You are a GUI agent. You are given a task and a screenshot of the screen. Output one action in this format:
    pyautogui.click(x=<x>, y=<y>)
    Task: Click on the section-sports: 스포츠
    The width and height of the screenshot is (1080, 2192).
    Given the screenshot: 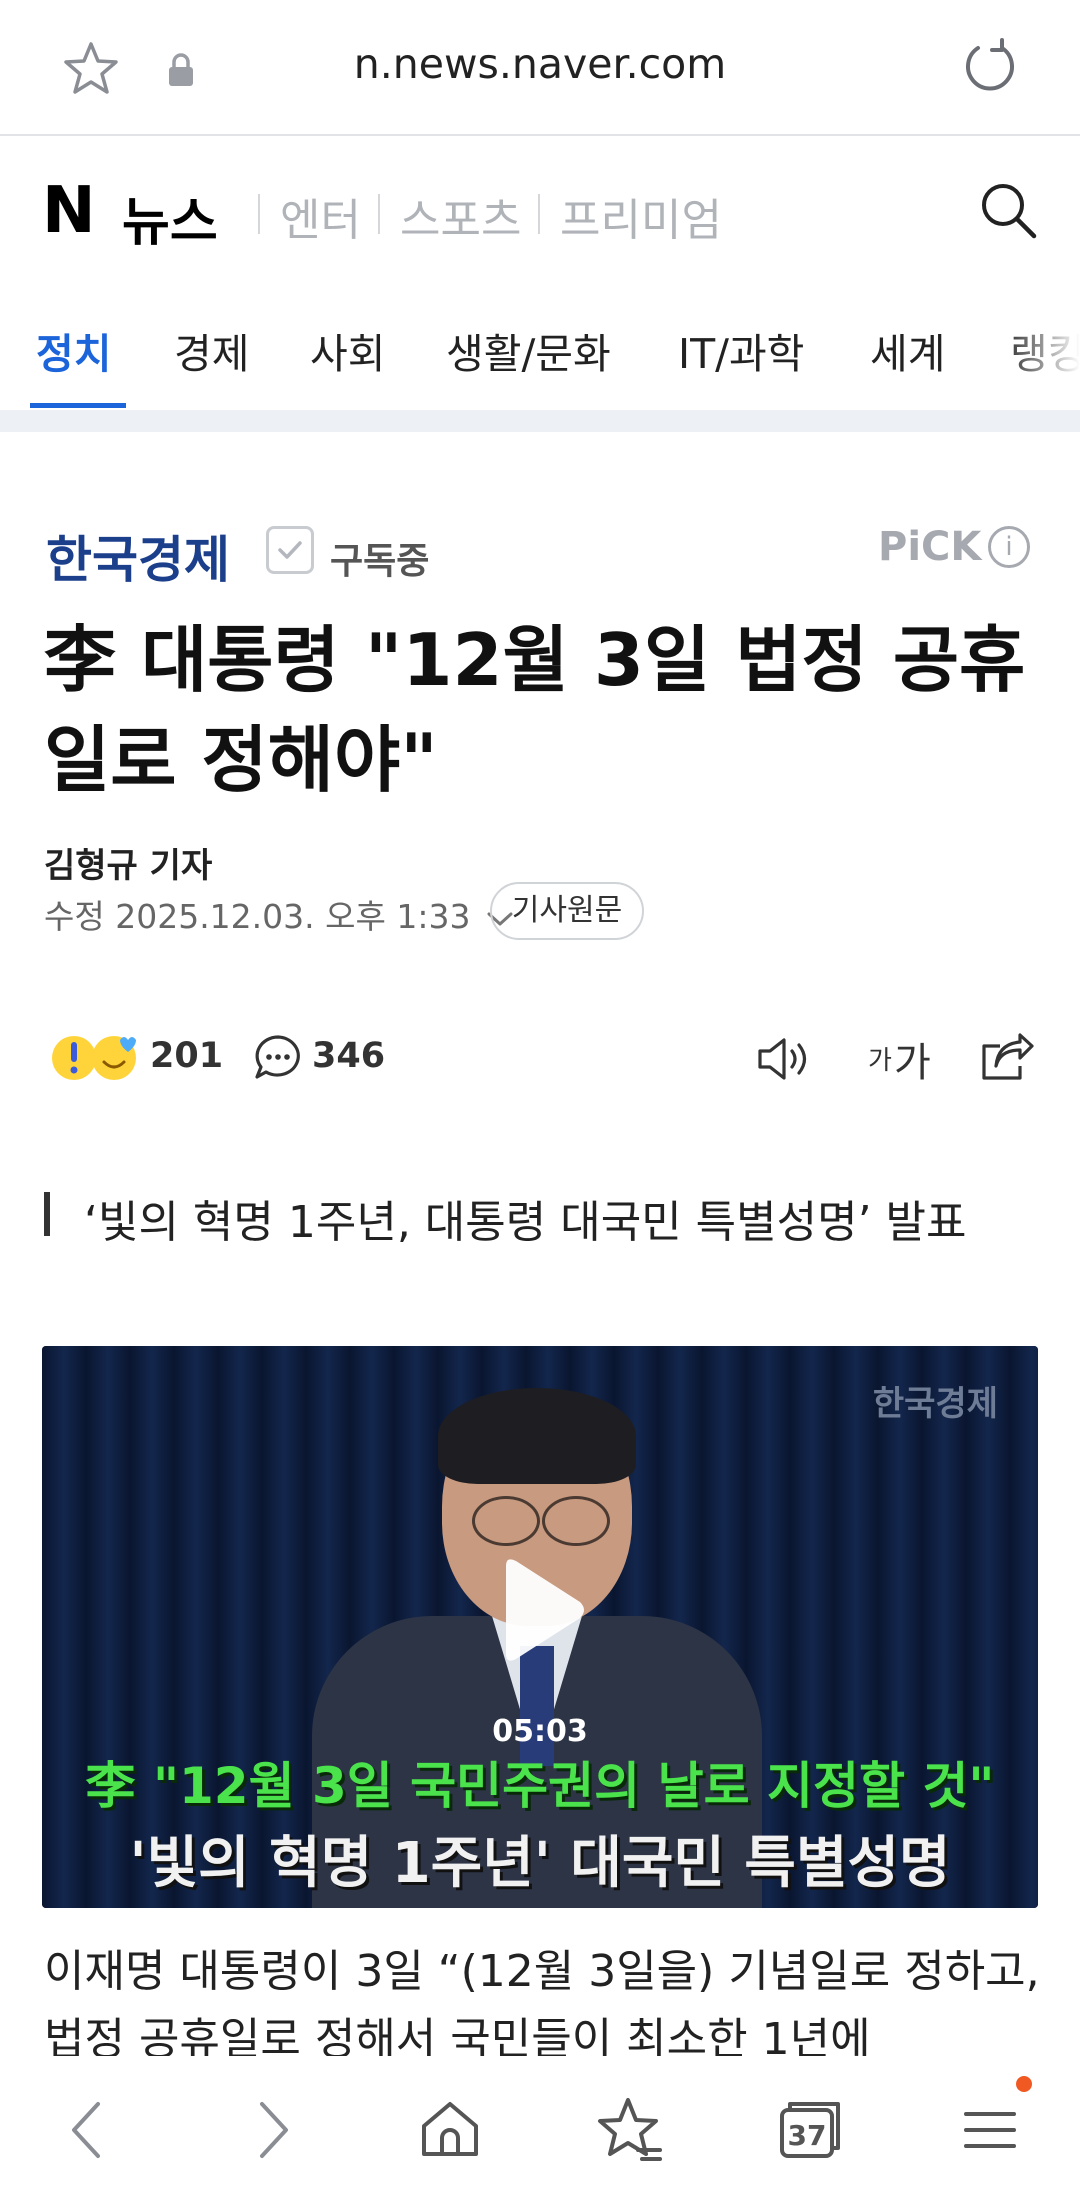 What is the action you would take?
    pyautogui.click(x=460, y=216)
    